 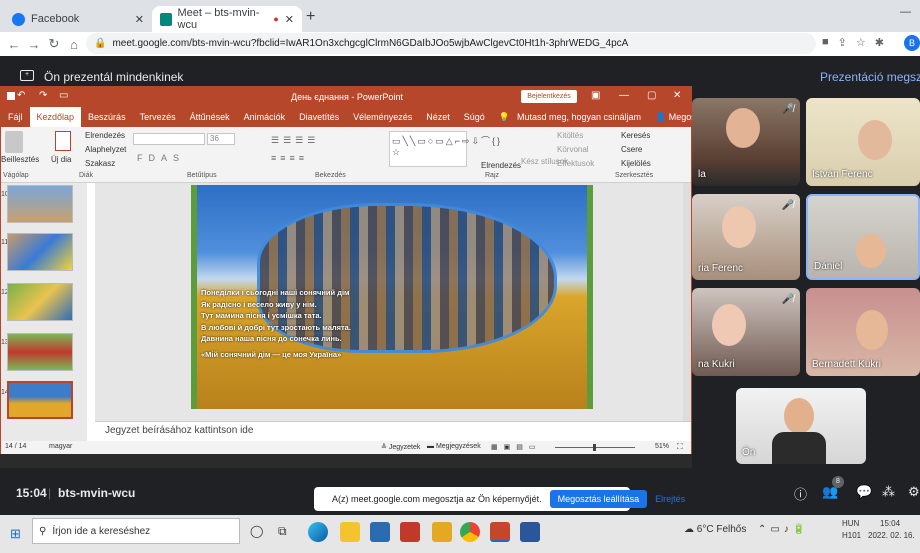 What do you see at coordinates (63, 95) in the screenshot?
I see `present-from-start-icon: ▭` at bounding box center [63, 95].